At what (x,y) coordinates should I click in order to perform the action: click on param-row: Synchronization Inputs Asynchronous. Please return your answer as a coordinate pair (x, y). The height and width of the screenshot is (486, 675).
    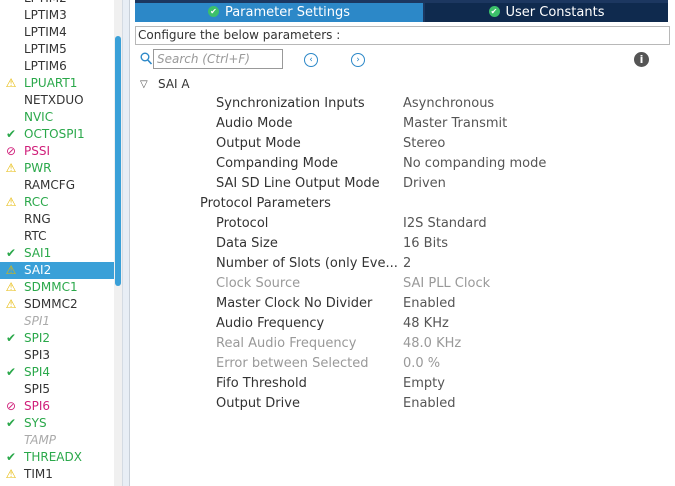
    Looking at the image, I should click on (436, 104).